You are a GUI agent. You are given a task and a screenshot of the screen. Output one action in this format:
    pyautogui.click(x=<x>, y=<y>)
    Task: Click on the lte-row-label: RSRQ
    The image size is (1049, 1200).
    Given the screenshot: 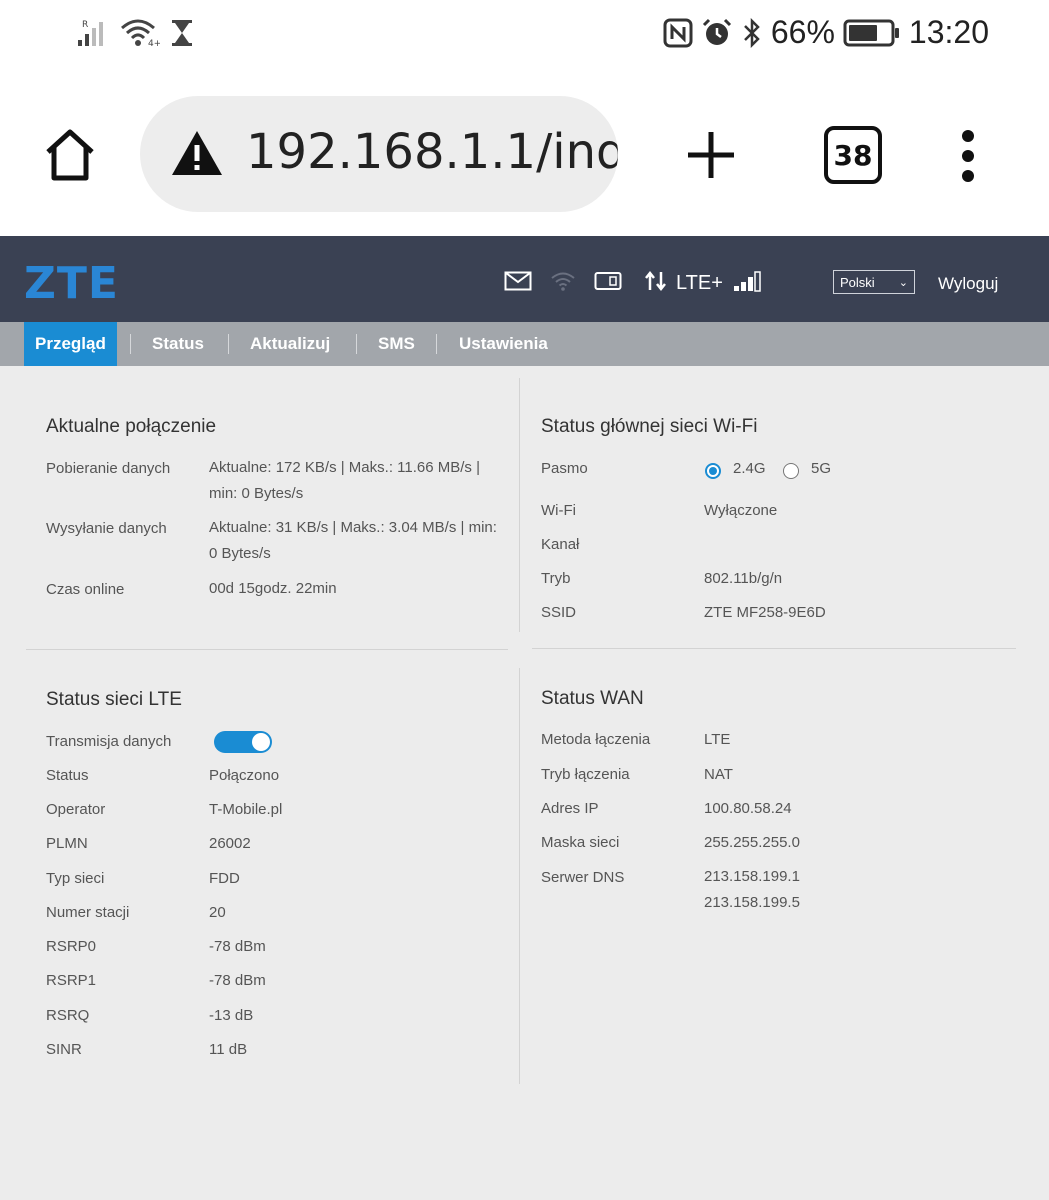 What is the action you would take?
    pyautogui.click(x=68, y=1015)
    